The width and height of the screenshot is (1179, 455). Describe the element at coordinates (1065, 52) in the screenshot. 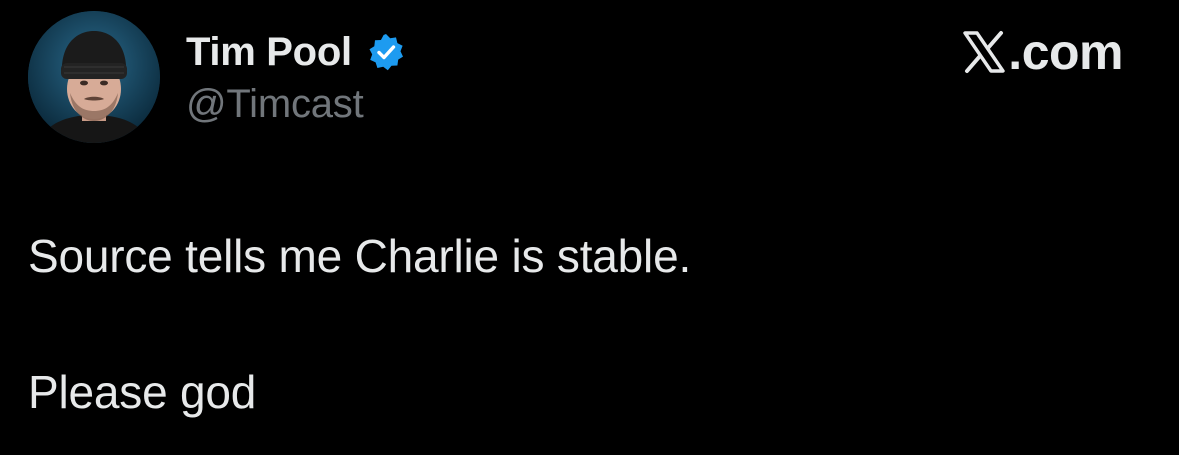

I see `brand-domain-text: .com` at that location.